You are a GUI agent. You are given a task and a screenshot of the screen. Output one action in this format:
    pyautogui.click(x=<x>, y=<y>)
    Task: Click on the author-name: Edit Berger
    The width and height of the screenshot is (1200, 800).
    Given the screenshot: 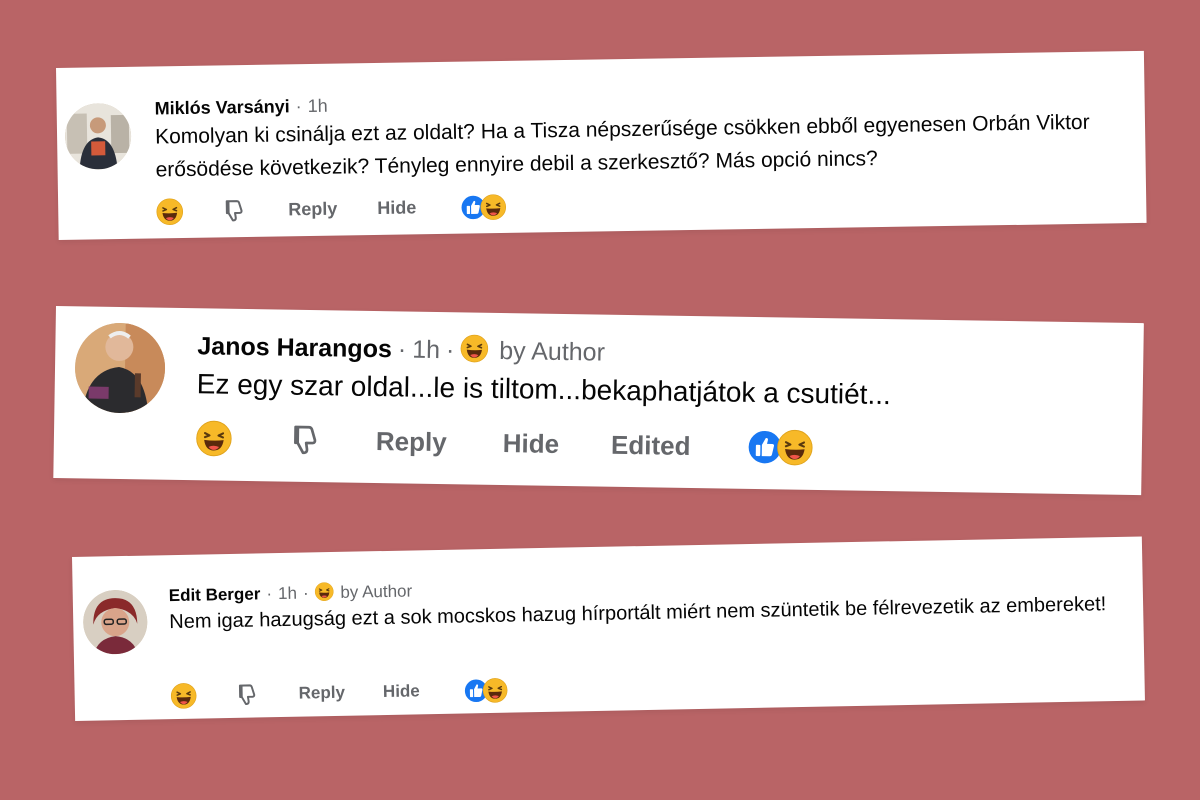 What is the action you would take?
    pyautogui.click(x=215, y=594)
    